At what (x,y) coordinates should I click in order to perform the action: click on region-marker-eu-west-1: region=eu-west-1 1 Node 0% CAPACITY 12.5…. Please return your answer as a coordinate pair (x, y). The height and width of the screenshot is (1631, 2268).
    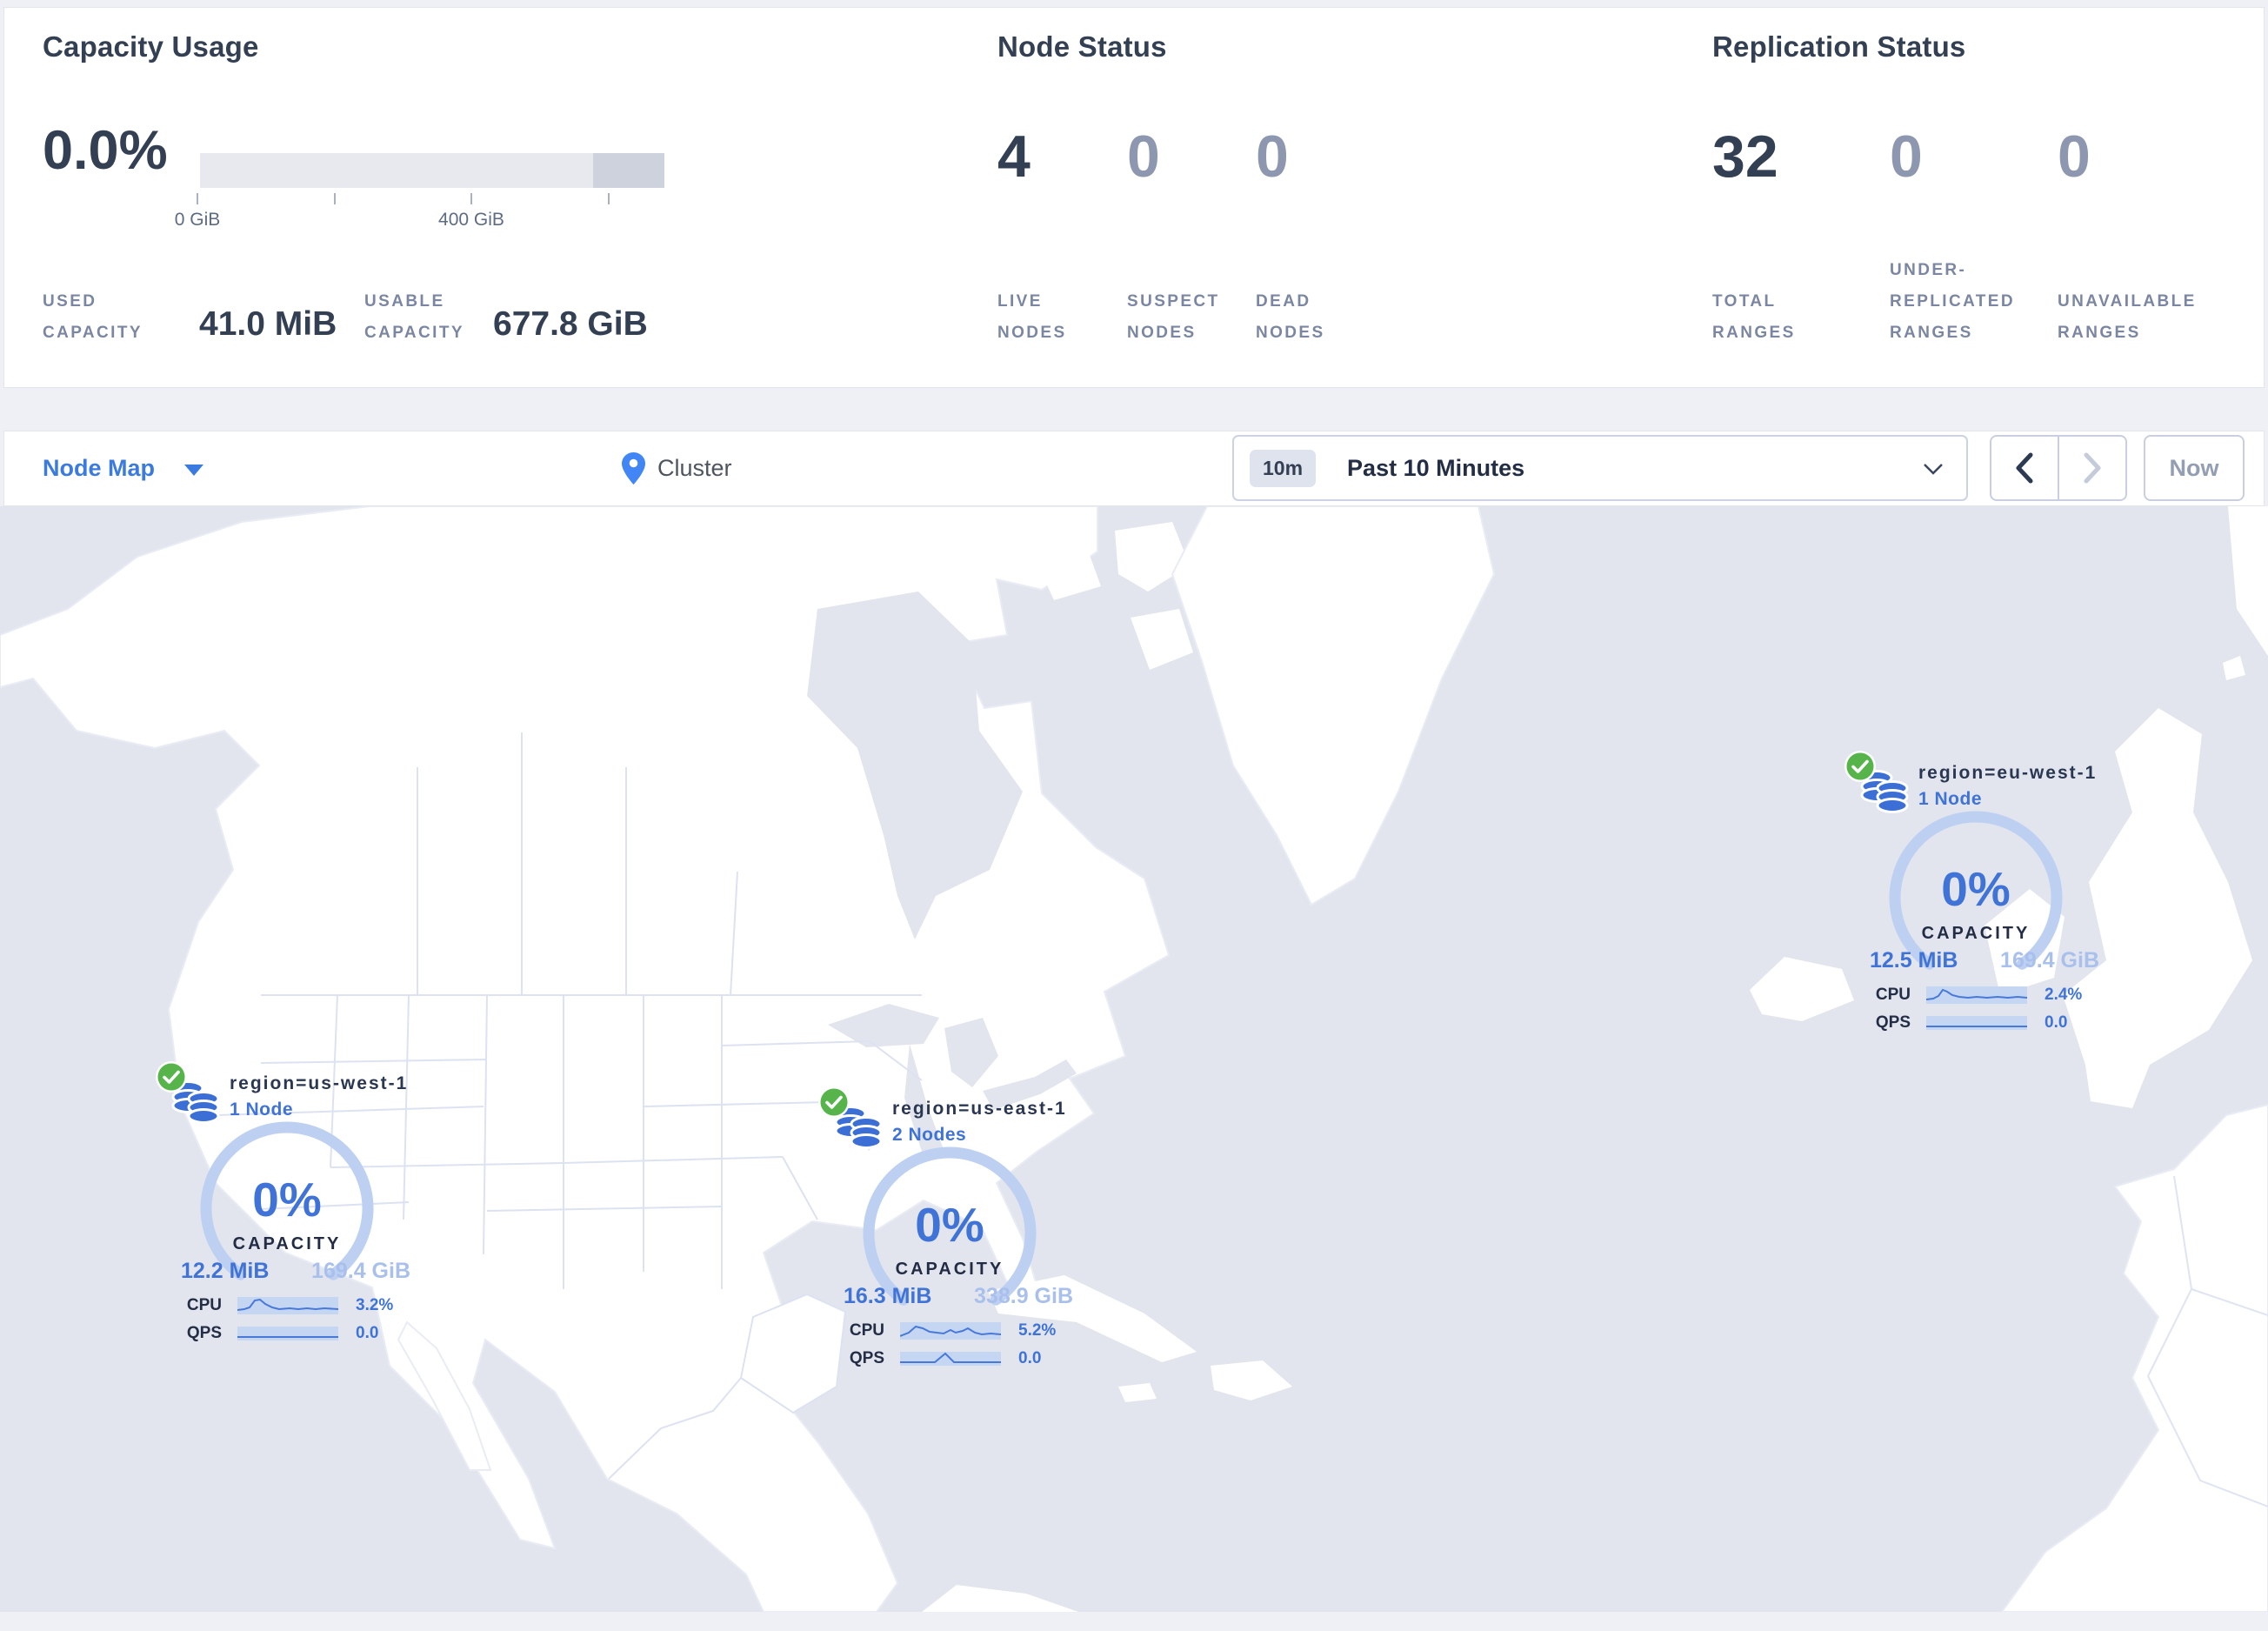
    Looking at the image, I should click on (1975, 898).